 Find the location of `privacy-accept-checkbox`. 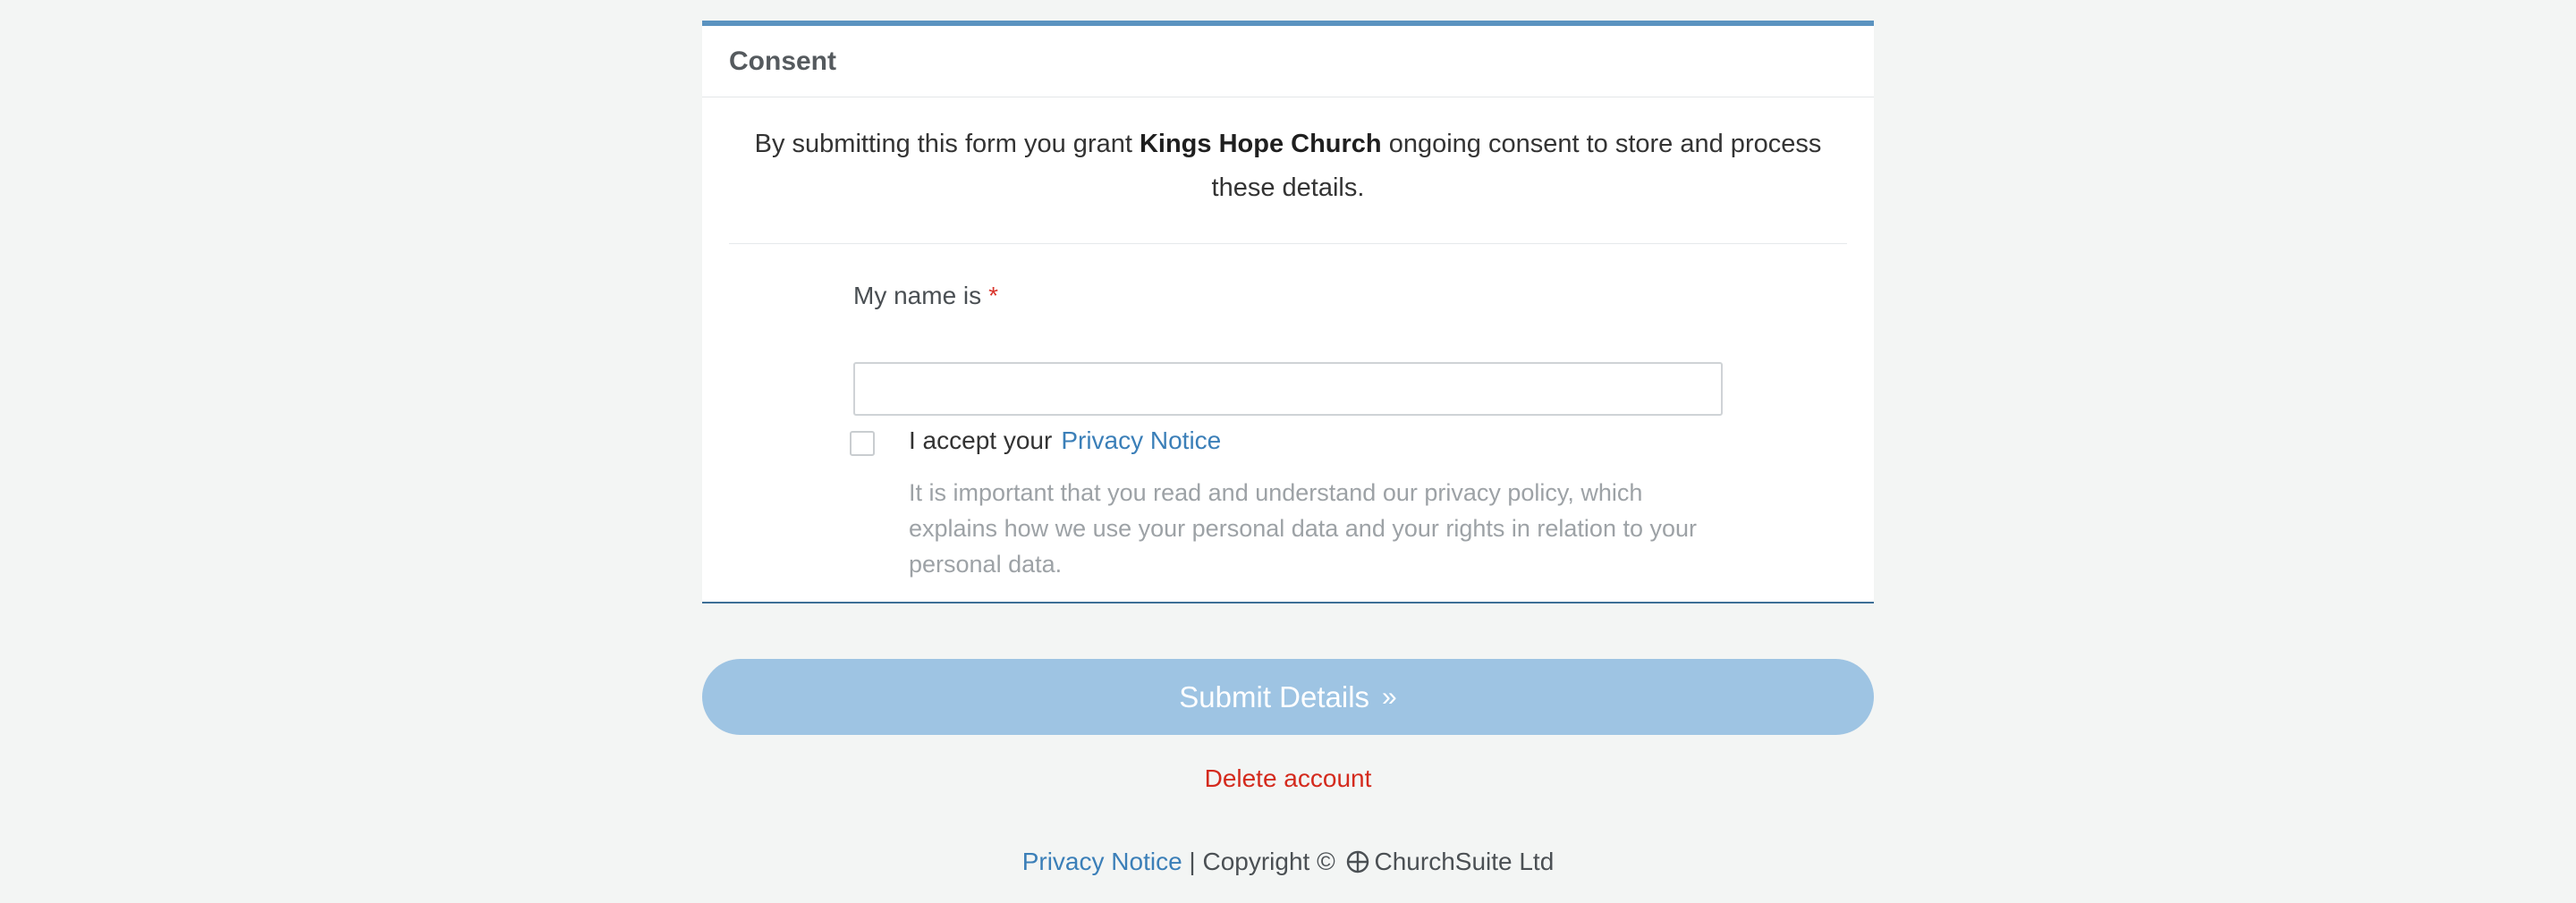

privacy-accept-checkbox is located at coordinates (862, 443).